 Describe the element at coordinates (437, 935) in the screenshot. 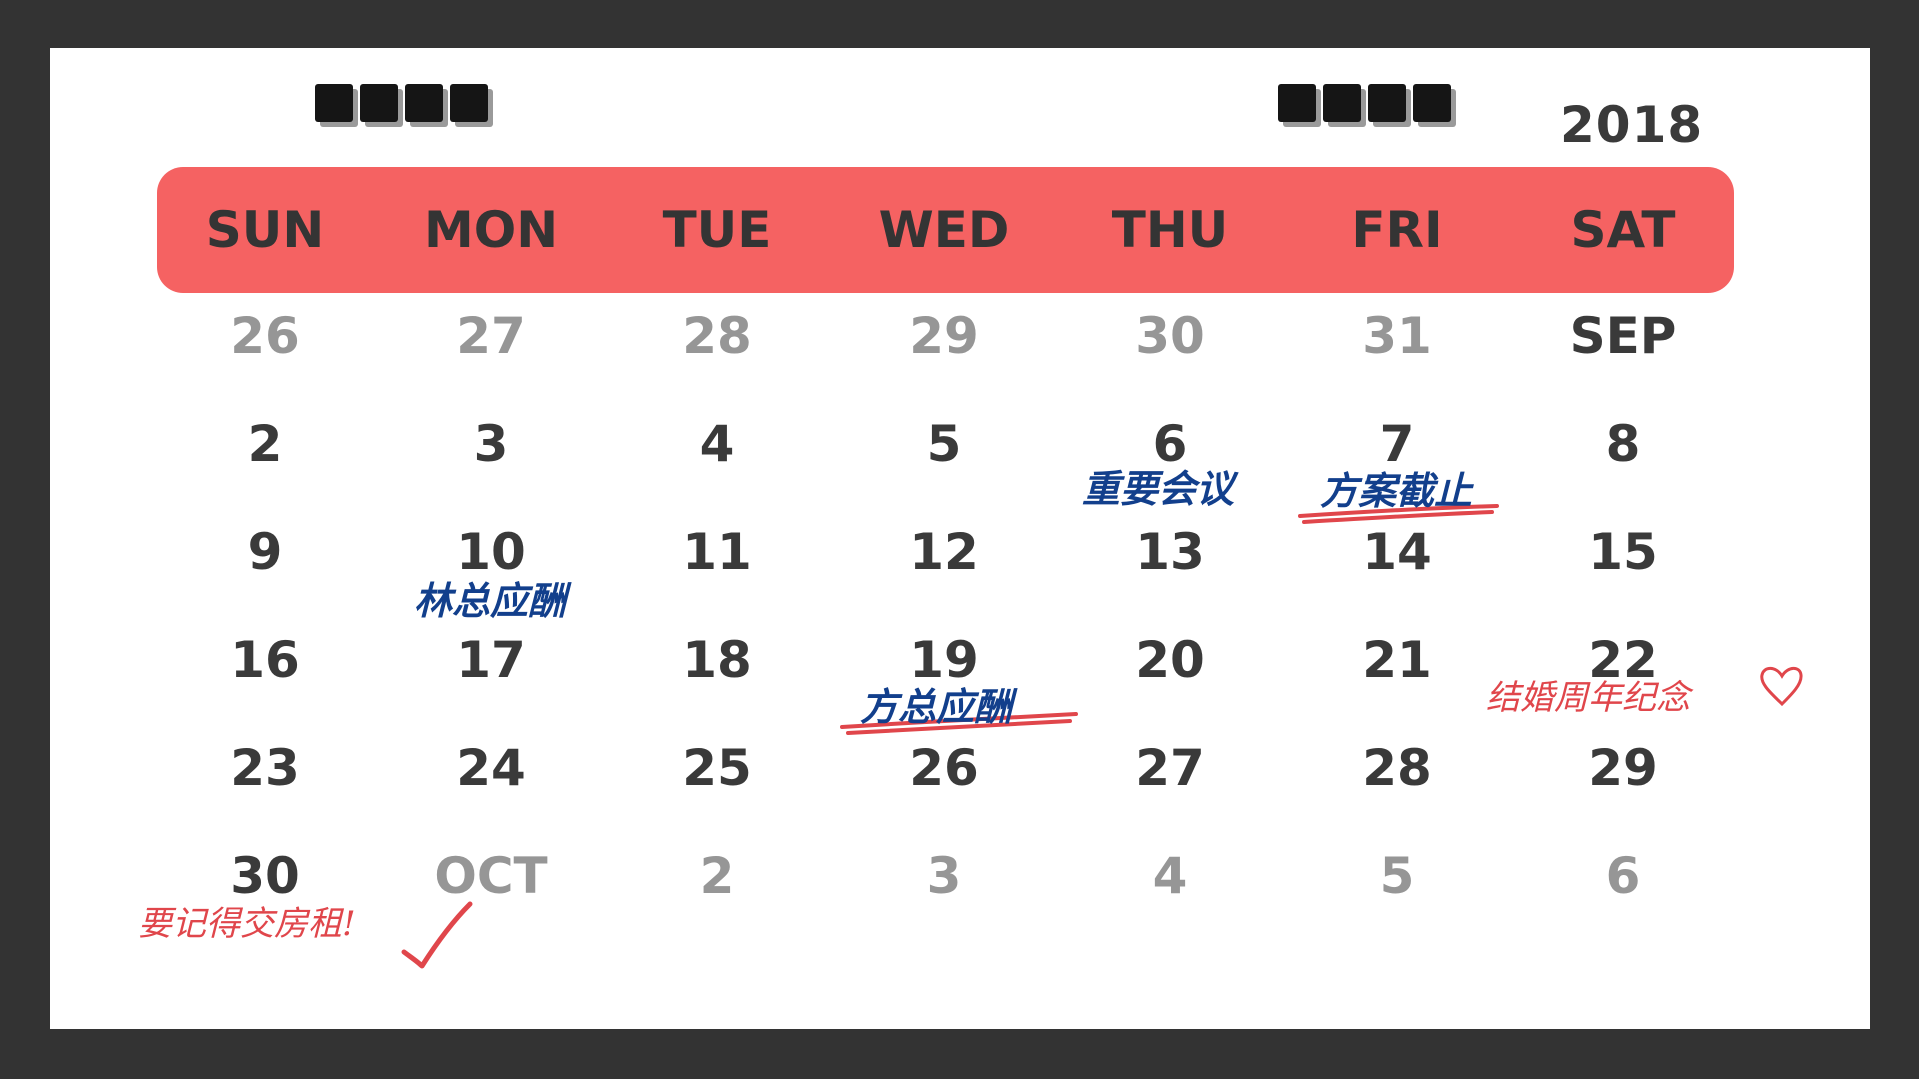

I see `checkmark-icon` at that location.